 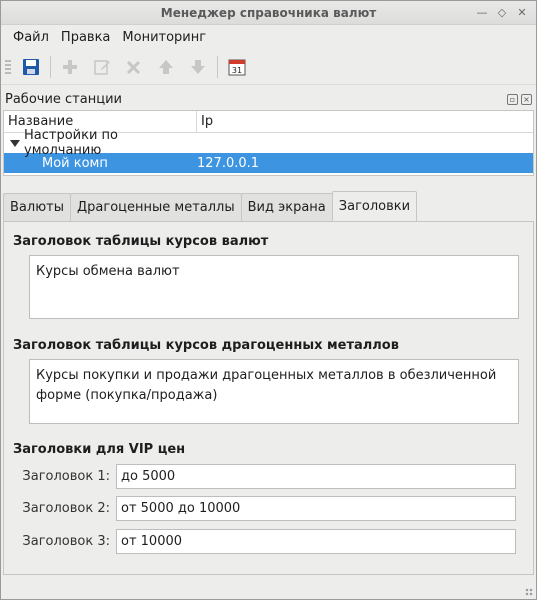 I want to click on group-label: Настройки по умолчанию, so click(x=71, y=143).